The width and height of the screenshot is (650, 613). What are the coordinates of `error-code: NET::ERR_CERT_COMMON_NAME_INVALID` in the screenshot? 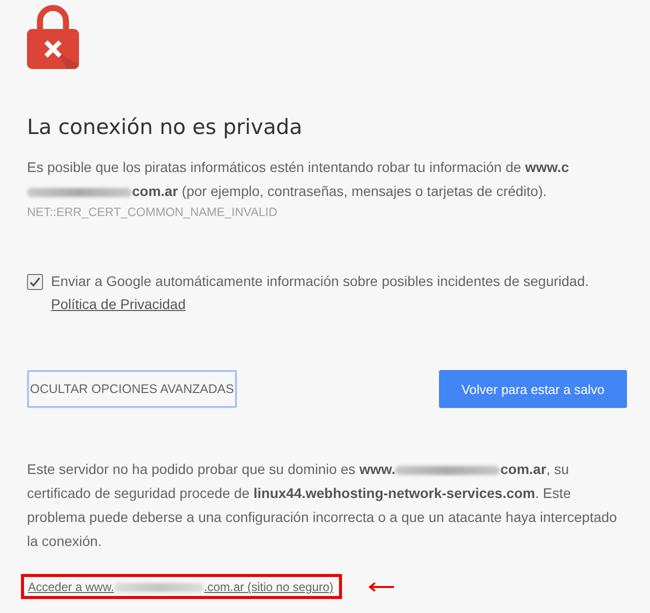 It's located at (152, 212).